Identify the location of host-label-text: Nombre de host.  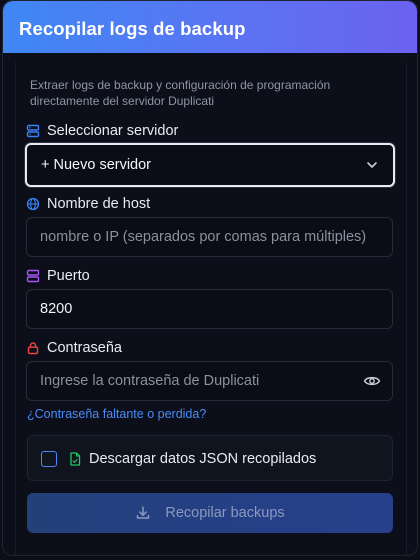
(99, 204).